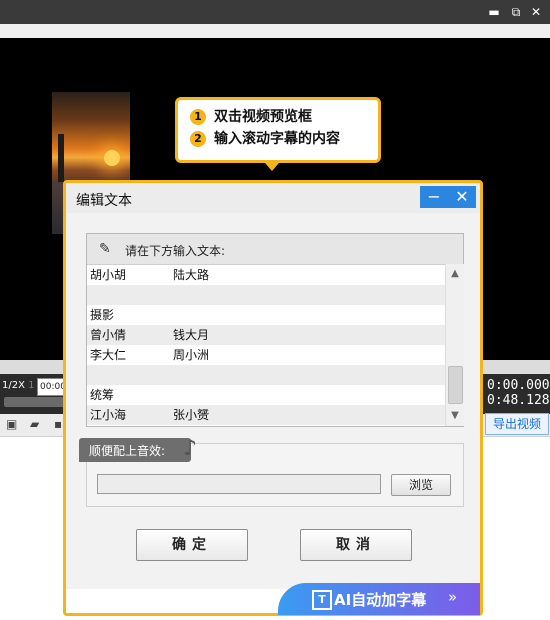 This screenshot has width=550, height=620. Describe the element at coordinates (518, 400) in the screenshot. I see `total-time: 0:48.128` at that location.